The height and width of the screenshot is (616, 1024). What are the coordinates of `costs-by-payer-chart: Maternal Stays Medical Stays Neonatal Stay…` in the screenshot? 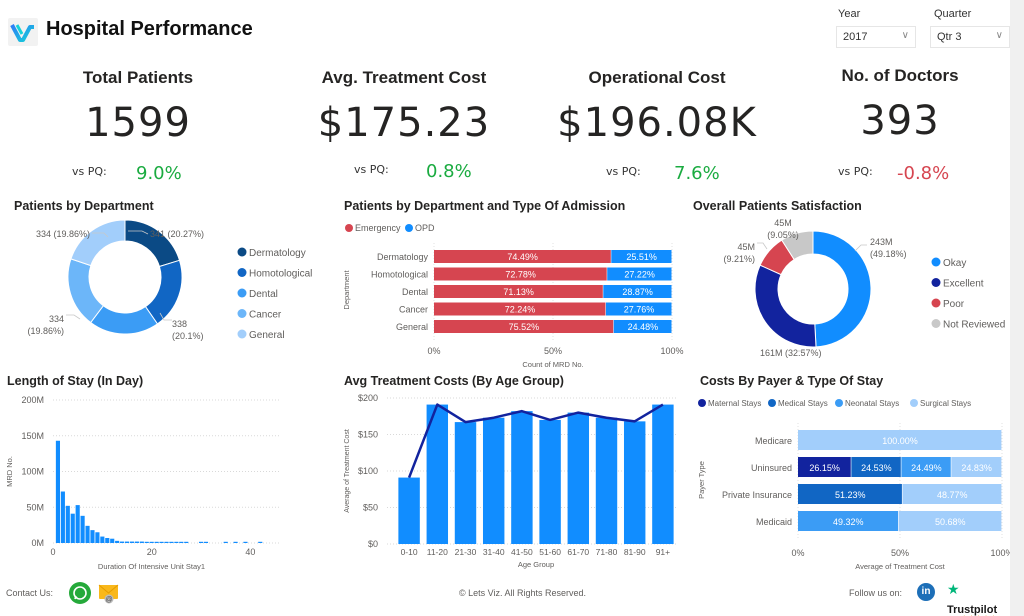 It's located at (850, 483).